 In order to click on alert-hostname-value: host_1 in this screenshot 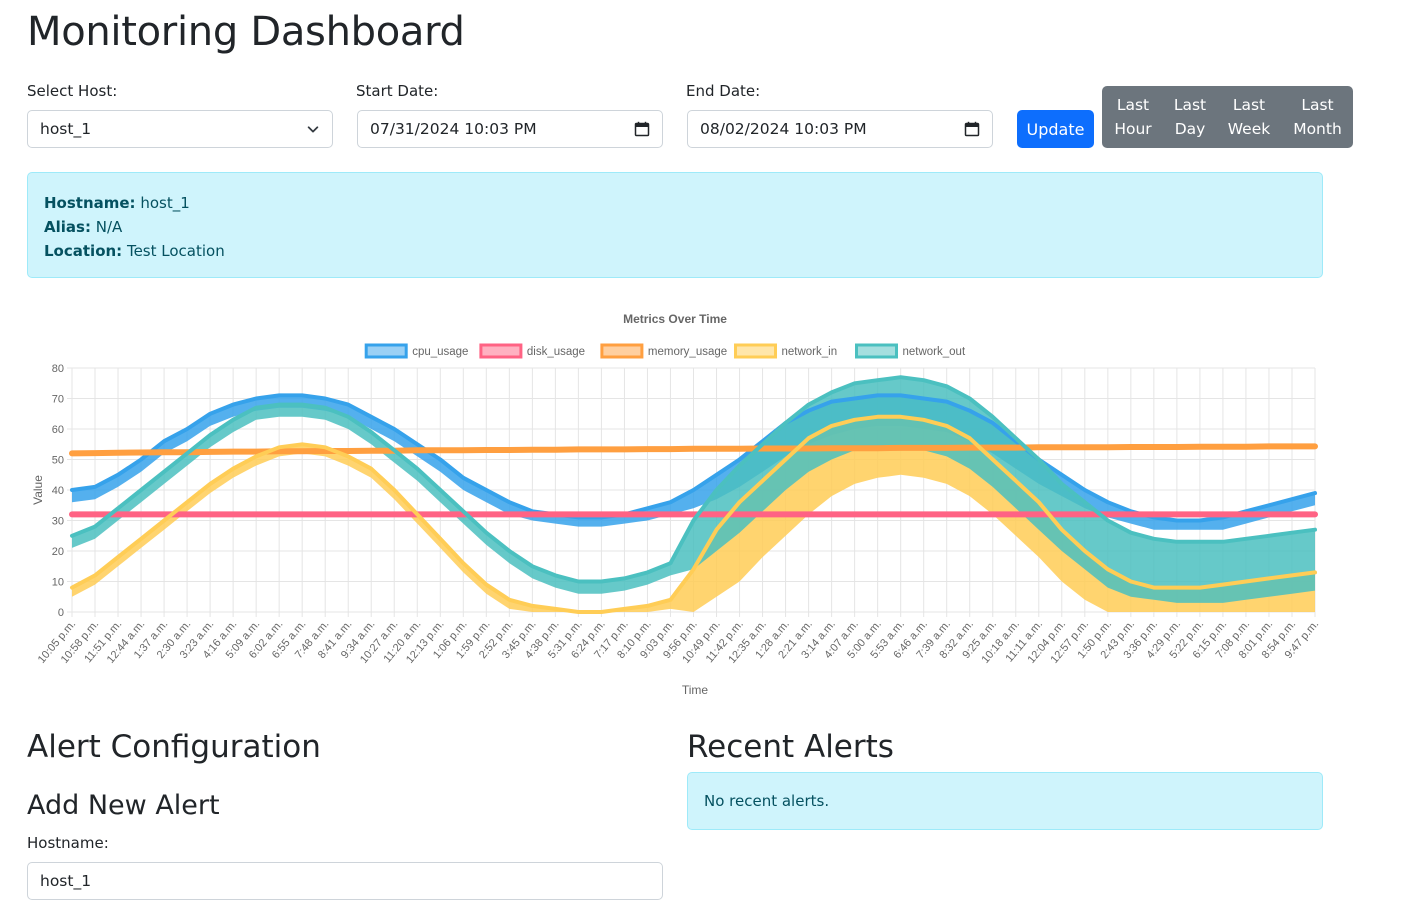, I will do `click(66, 881)`.